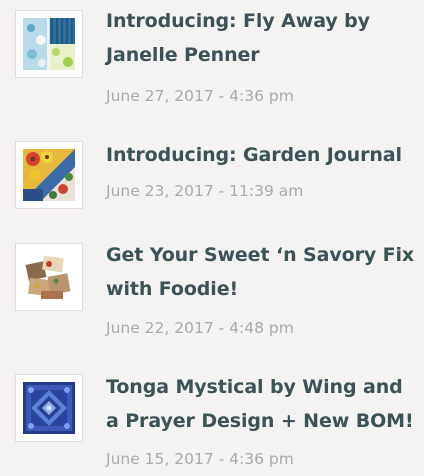  I want to click on fly-away-fabric-thumbnail, so click(49, 44).